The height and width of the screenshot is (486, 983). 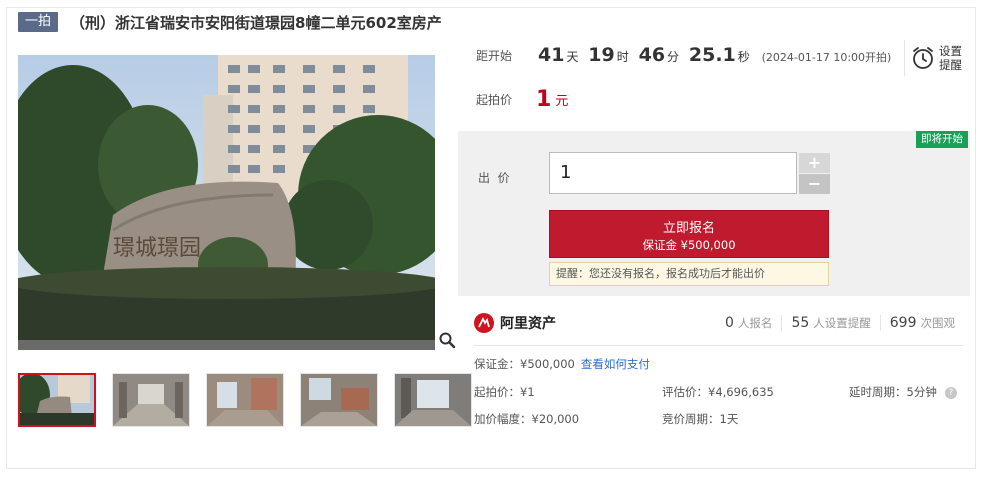 What do you see at coordinates (494, 178) in the screenshot?
I see `bid-label: 出 价` at bounding box center [494, 178].